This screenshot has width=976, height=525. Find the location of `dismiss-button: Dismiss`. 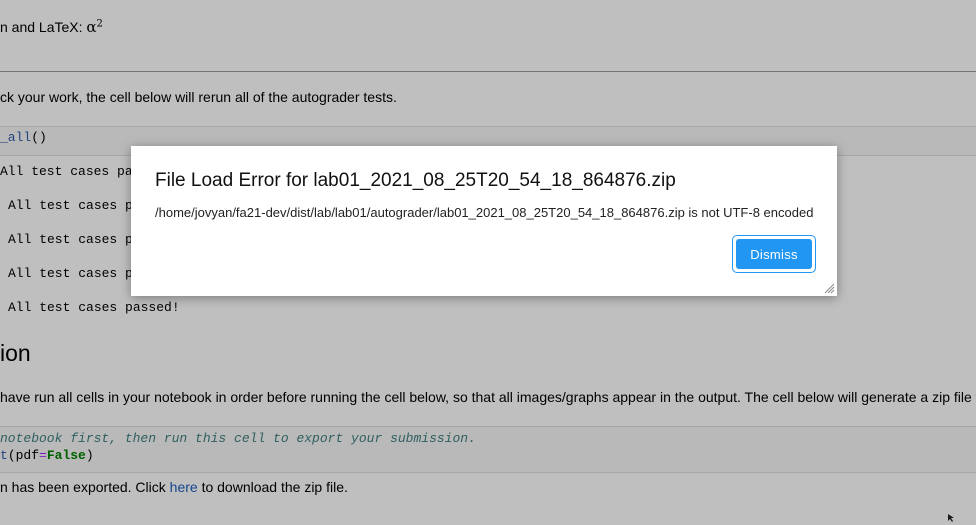

dismiss-button: Dismiss is located at coordinates (774, 254).